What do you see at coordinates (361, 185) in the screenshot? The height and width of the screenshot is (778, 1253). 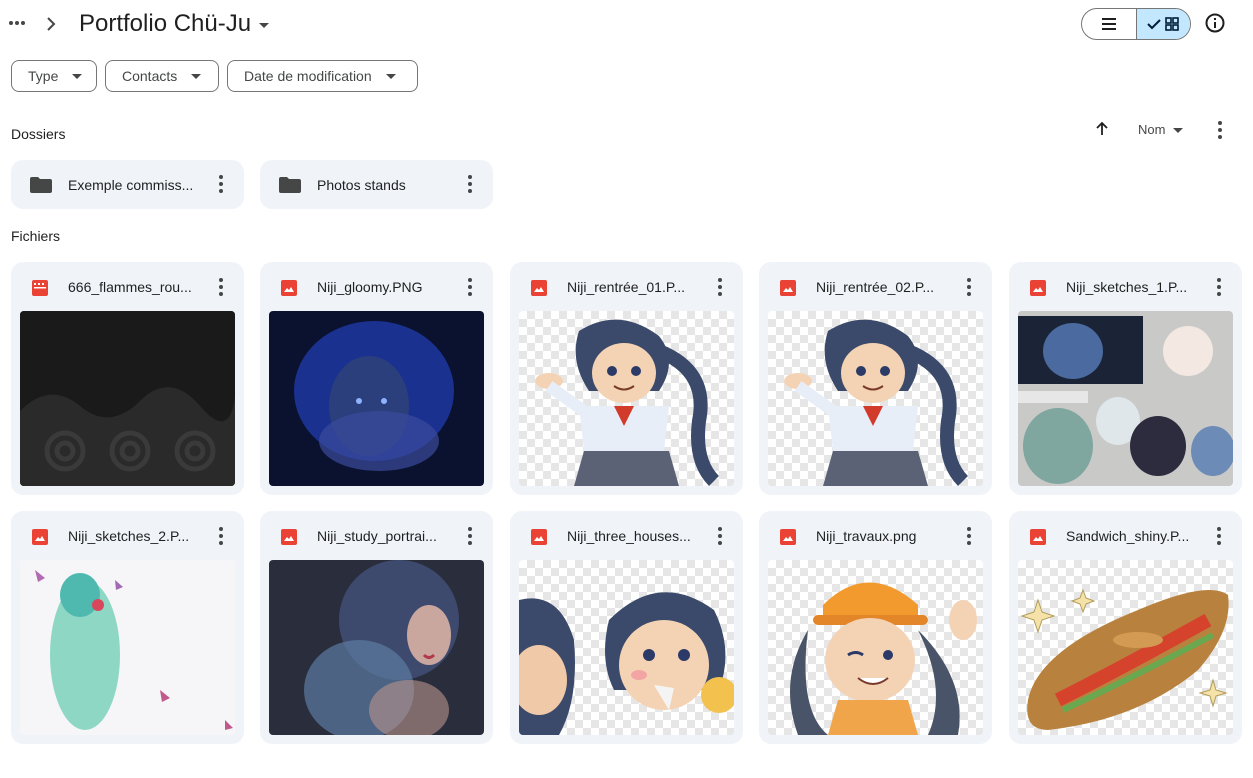 I see `folder-name: Photos stands` at bounding box center [361, 185].